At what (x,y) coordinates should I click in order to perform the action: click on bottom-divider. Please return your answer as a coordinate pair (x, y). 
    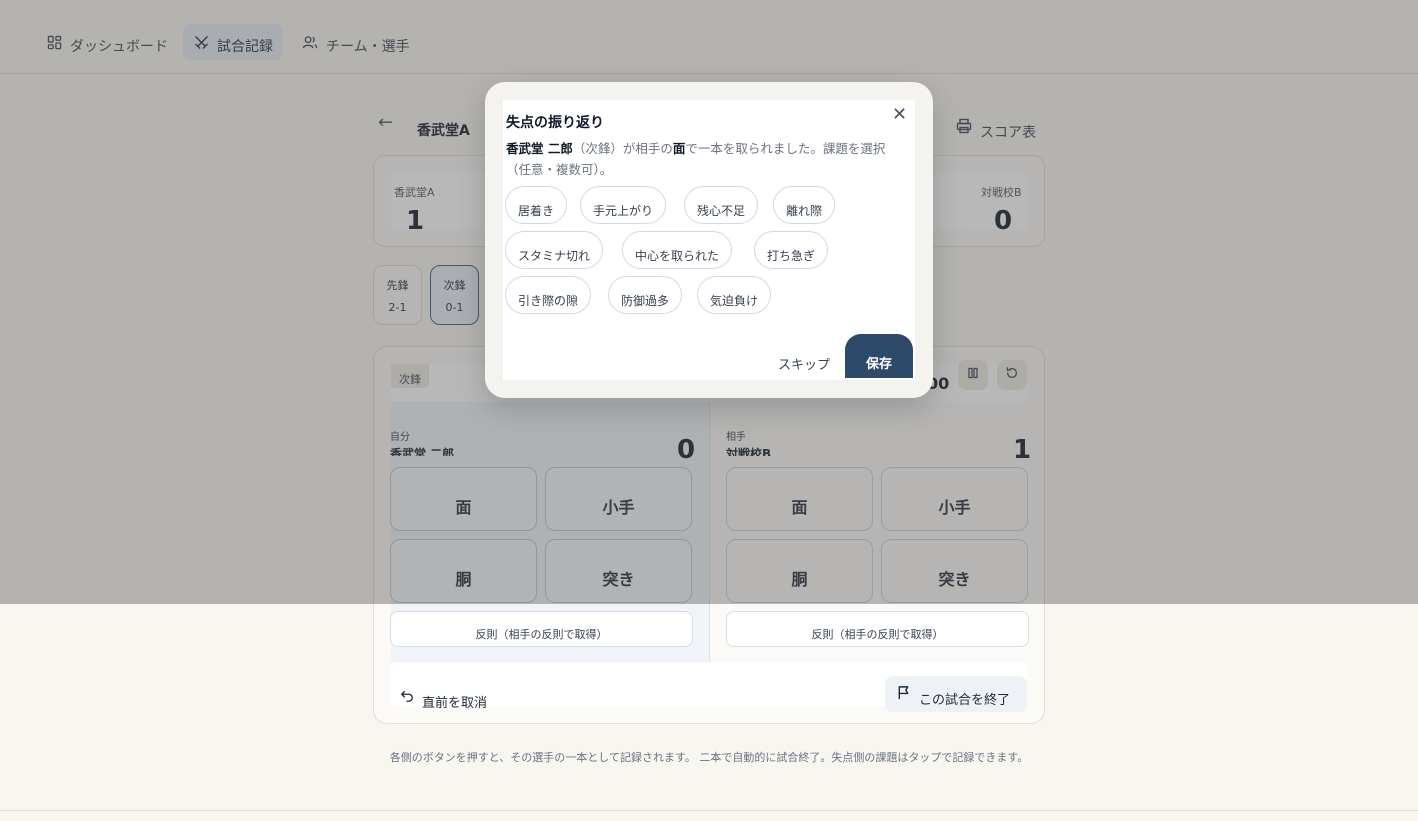
    Looking at the image, I should click on (709, 810).